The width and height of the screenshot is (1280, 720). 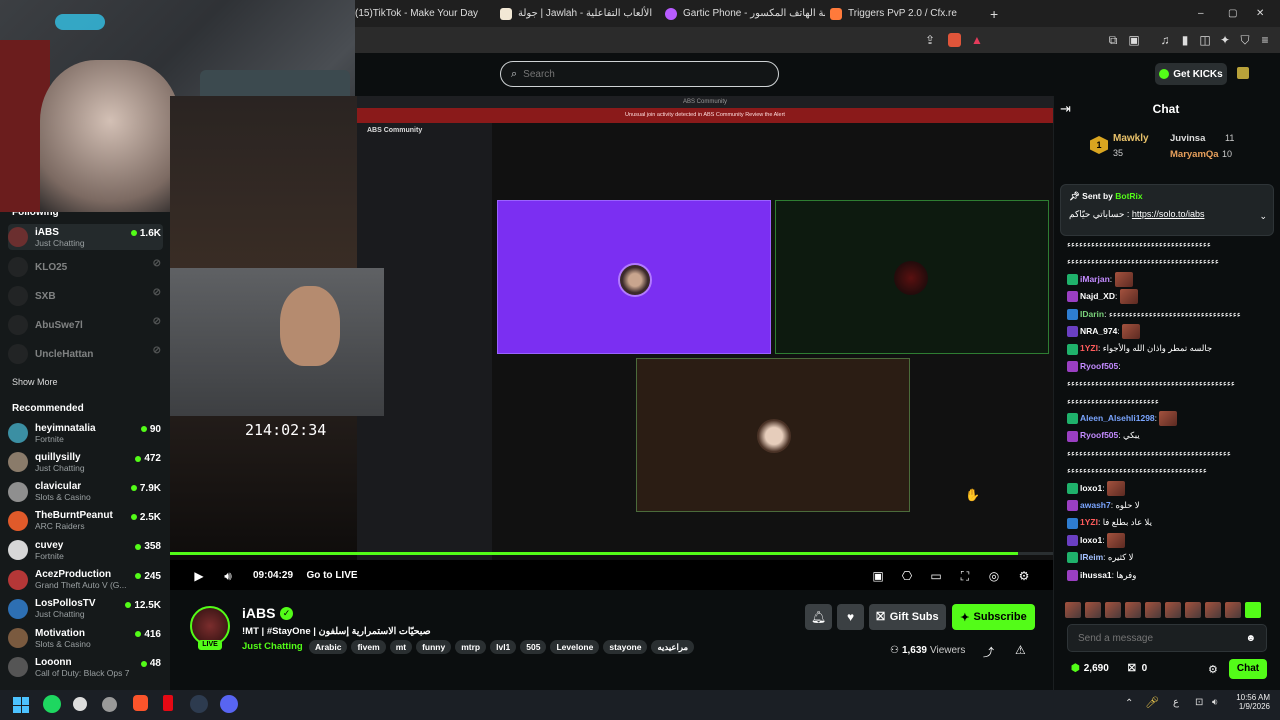 What do you see at coordinates (1134, 40) in the screenshot?
I see `screenshot-icon: ▣` at bounding box center [1134, 40].